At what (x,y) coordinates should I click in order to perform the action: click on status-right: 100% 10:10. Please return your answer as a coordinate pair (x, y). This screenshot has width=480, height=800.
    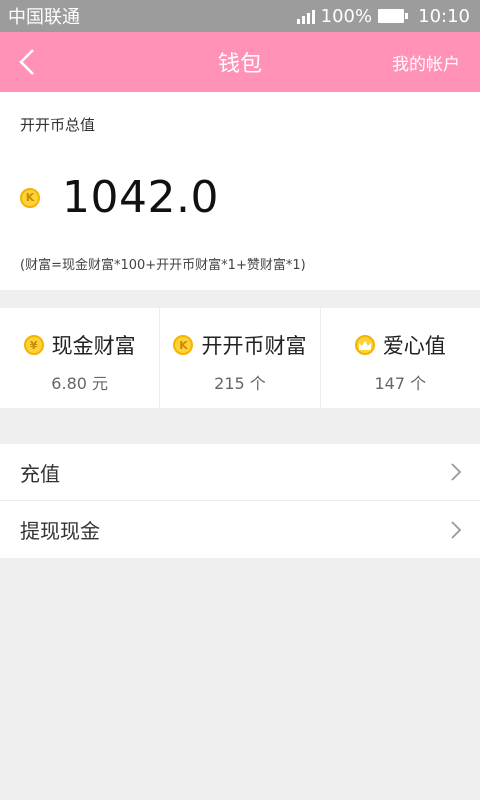
    Looking at the image, I should click on (383, 16).